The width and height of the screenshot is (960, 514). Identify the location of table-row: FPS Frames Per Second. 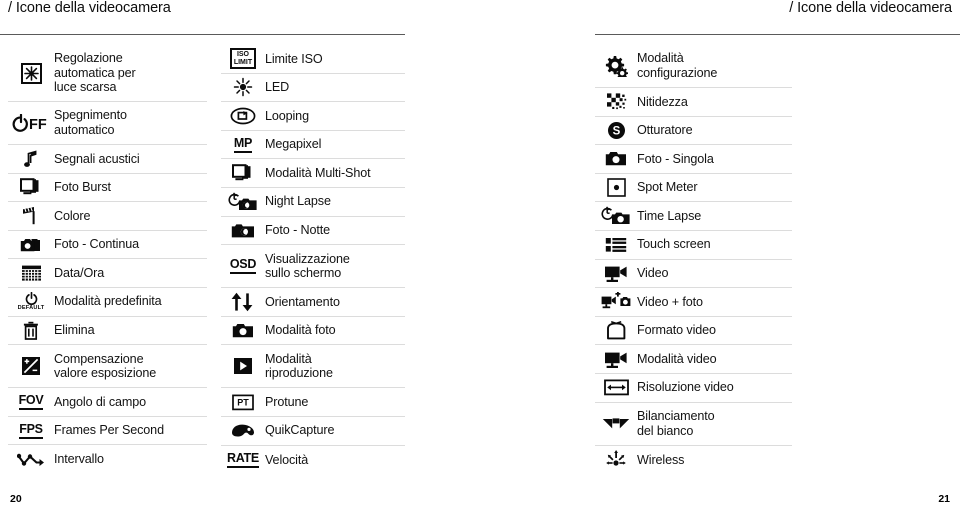
(107, 431).